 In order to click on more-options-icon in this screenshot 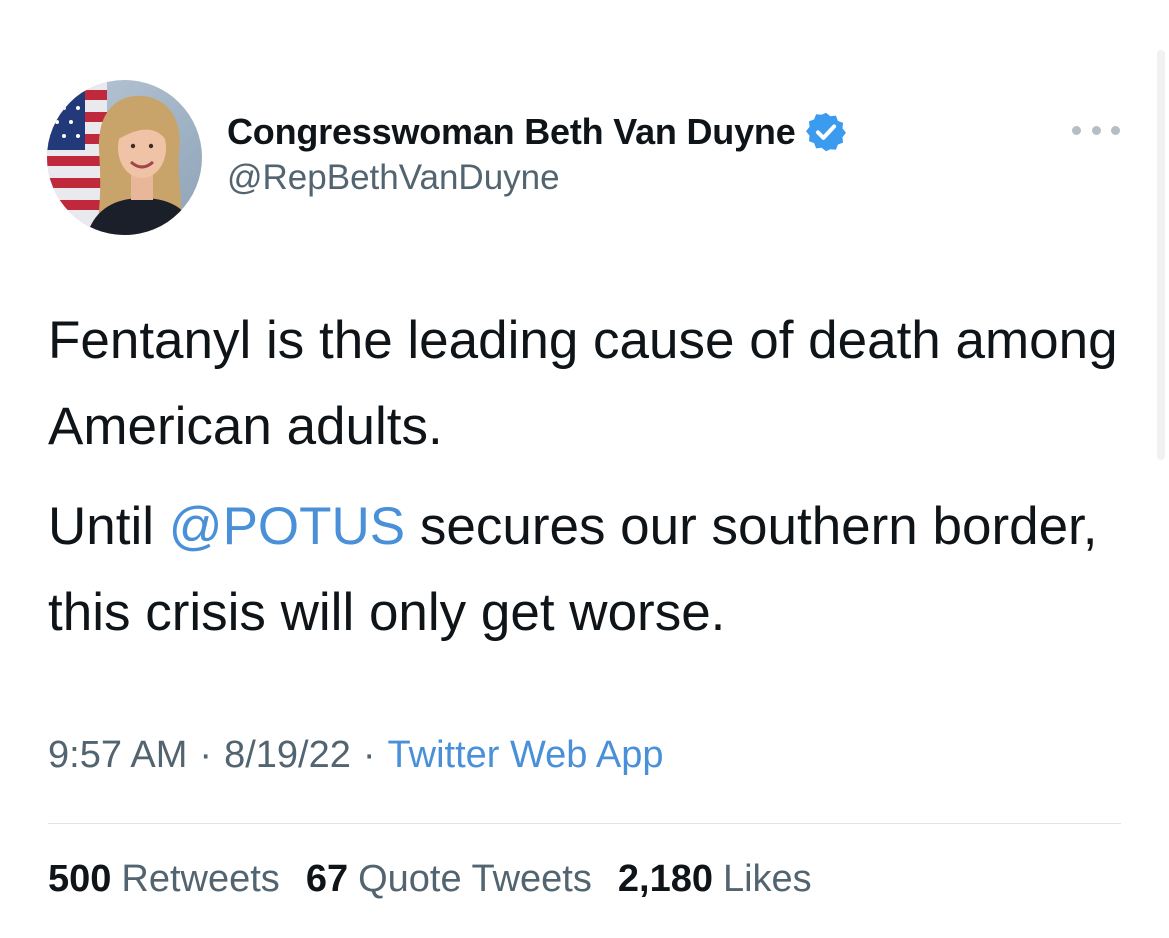, I will do `click(1096, 130)`.